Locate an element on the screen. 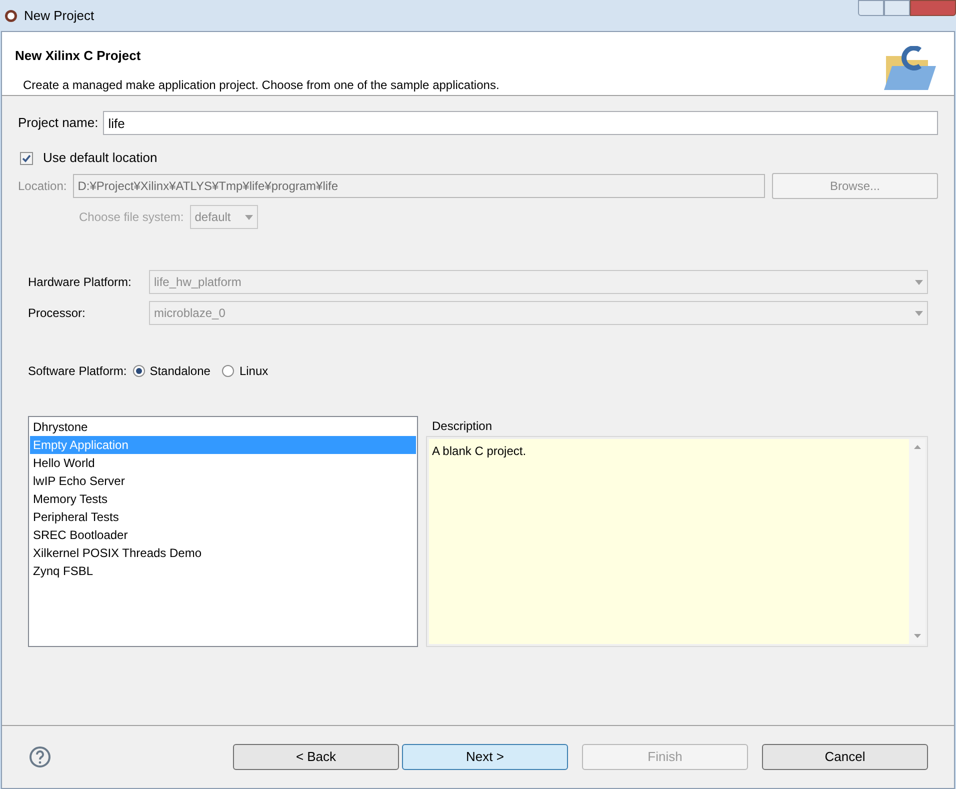 The width and height of the screenshot is (956, 789). radio-button: Standalone is located at coordinates (171, 371).